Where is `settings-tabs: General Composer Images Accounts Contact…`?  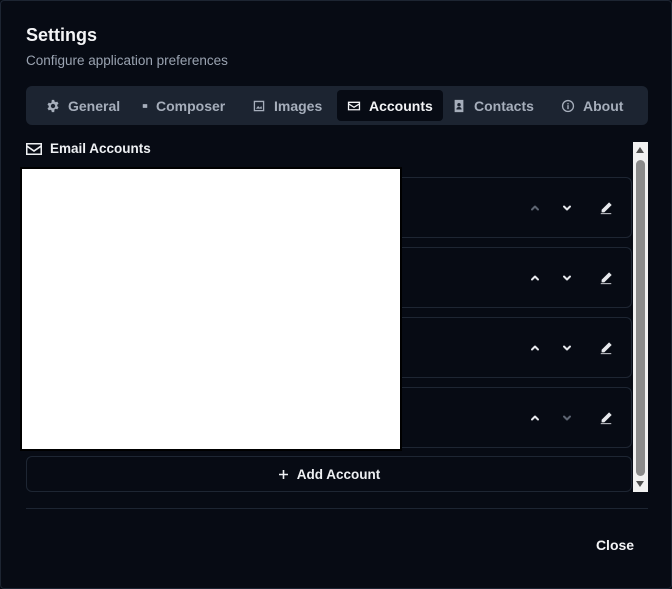 settings-tabs: General Composer Images Accounts Contact… is located at coordinates (337, 105).